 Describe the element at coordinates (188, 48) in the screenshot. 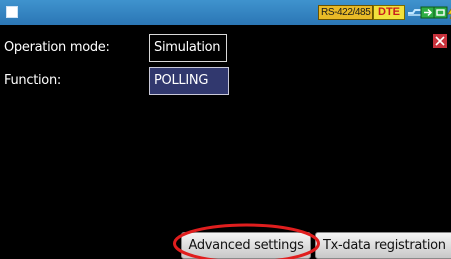

I see `operation-mode-field: Simulation` at that location.